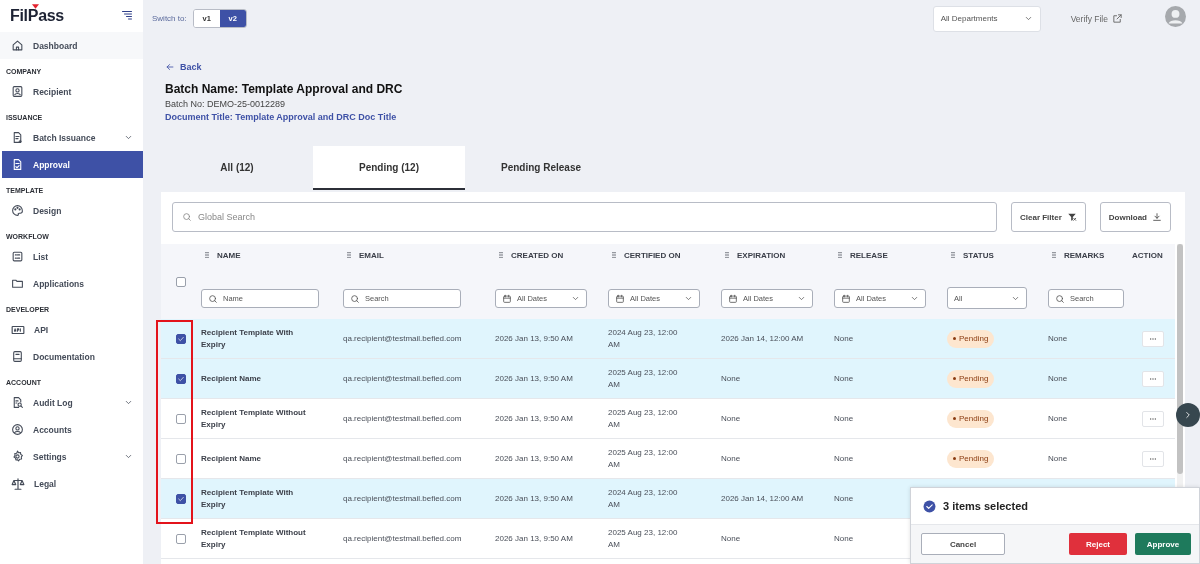 This screenshot has width=1200, height=564. Describe the element at coordinates (18, 483) in the screenshot. I see `scales-icon` at that location.